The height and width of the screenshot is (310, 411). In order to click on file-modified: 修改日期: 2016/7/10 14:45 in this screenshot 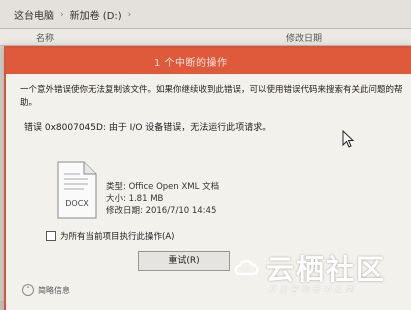, I will do `click(161, 211)`.